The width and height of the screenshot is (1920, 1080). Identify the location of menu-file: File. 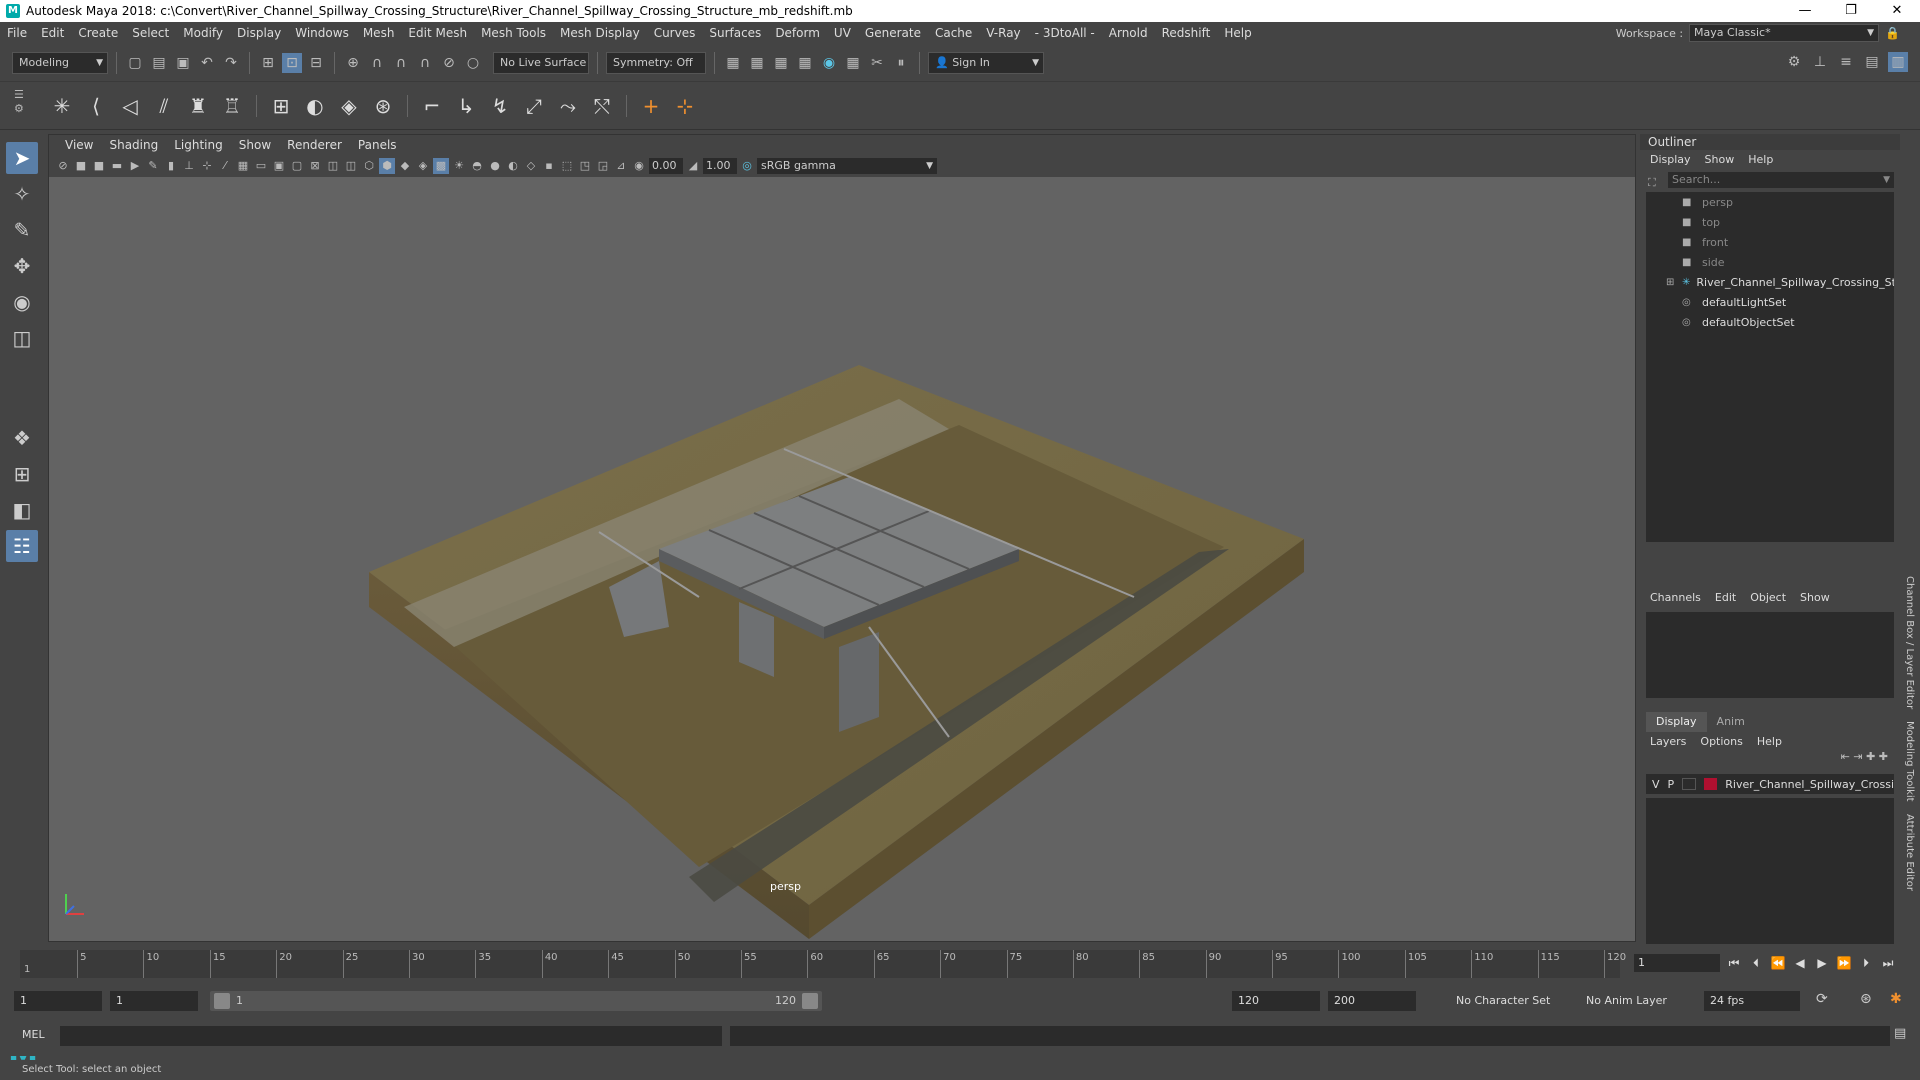
(17, 33).